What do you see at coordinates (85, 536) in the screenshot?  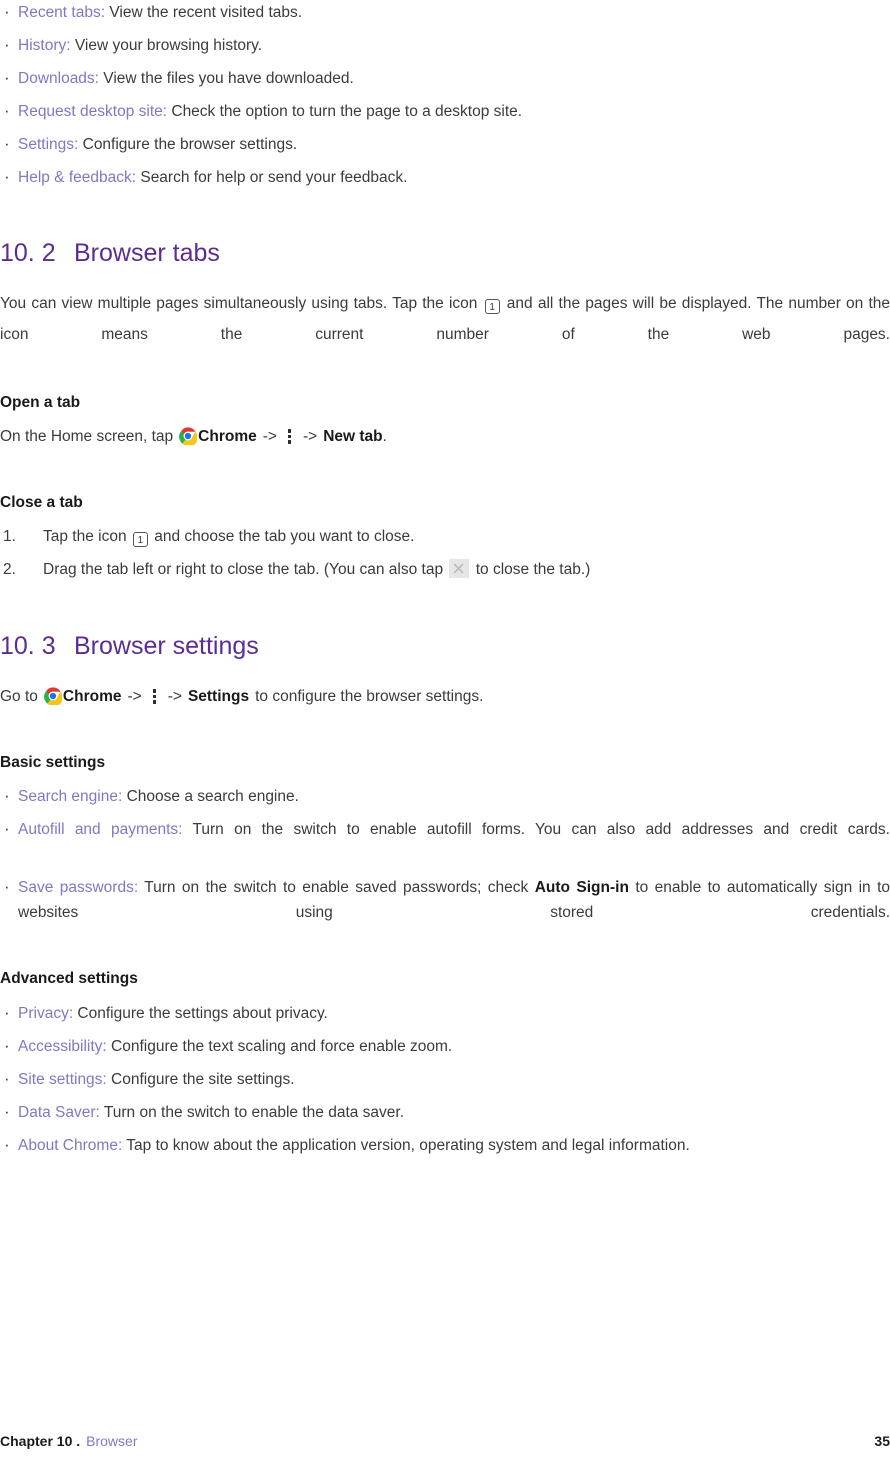 I see `step-text-part1: Tap the icon` at bounding box center [85, 536].